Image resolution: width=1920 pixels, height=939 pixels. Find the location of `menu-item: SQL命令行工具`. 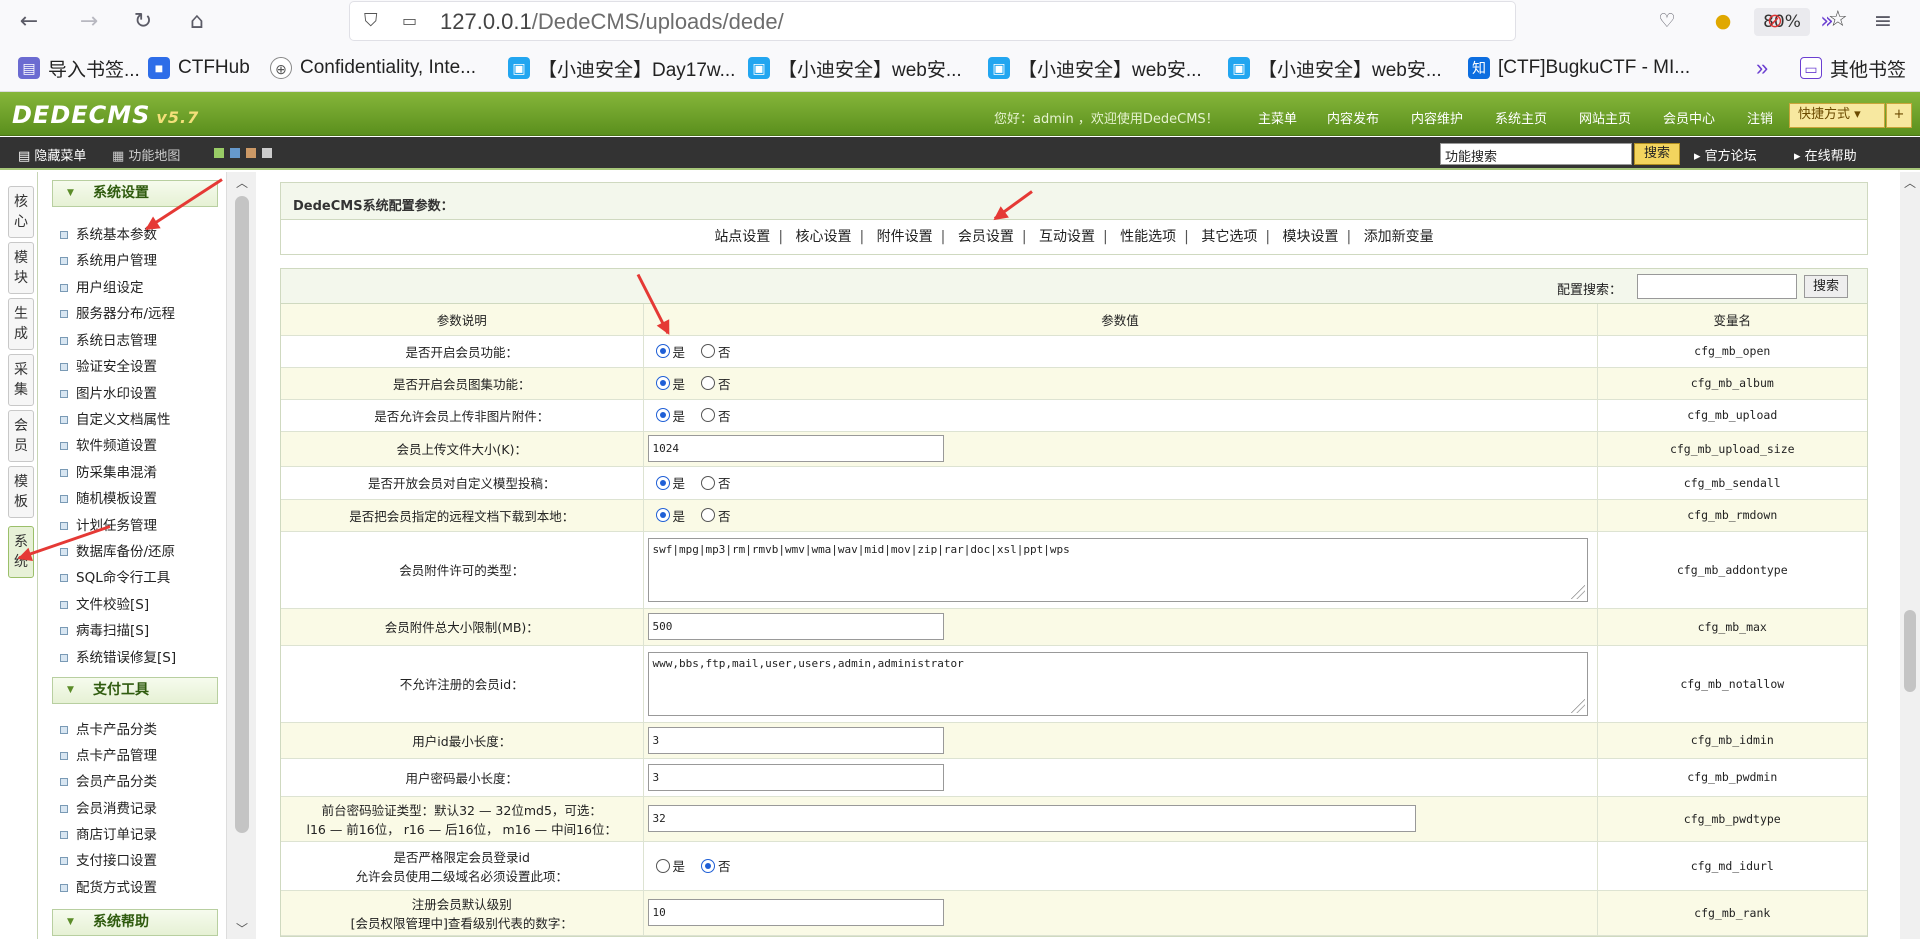

menu-item: SQL命令行工具 is located at coordinates (115, 576).